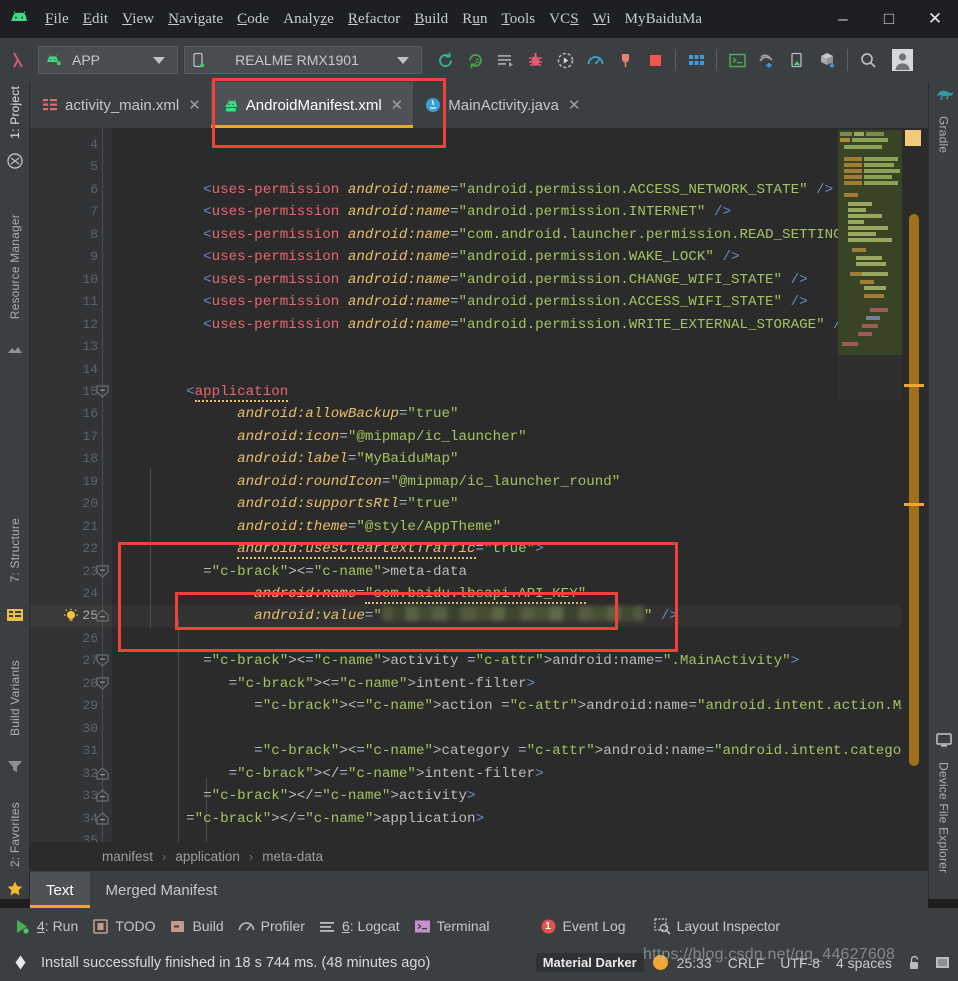 The width and height of the screenshot is (958, 981). What do you see at coordinates (15, 767) in the screenshot?
I see `build-variants-icon` at bounding box center [15, 767].